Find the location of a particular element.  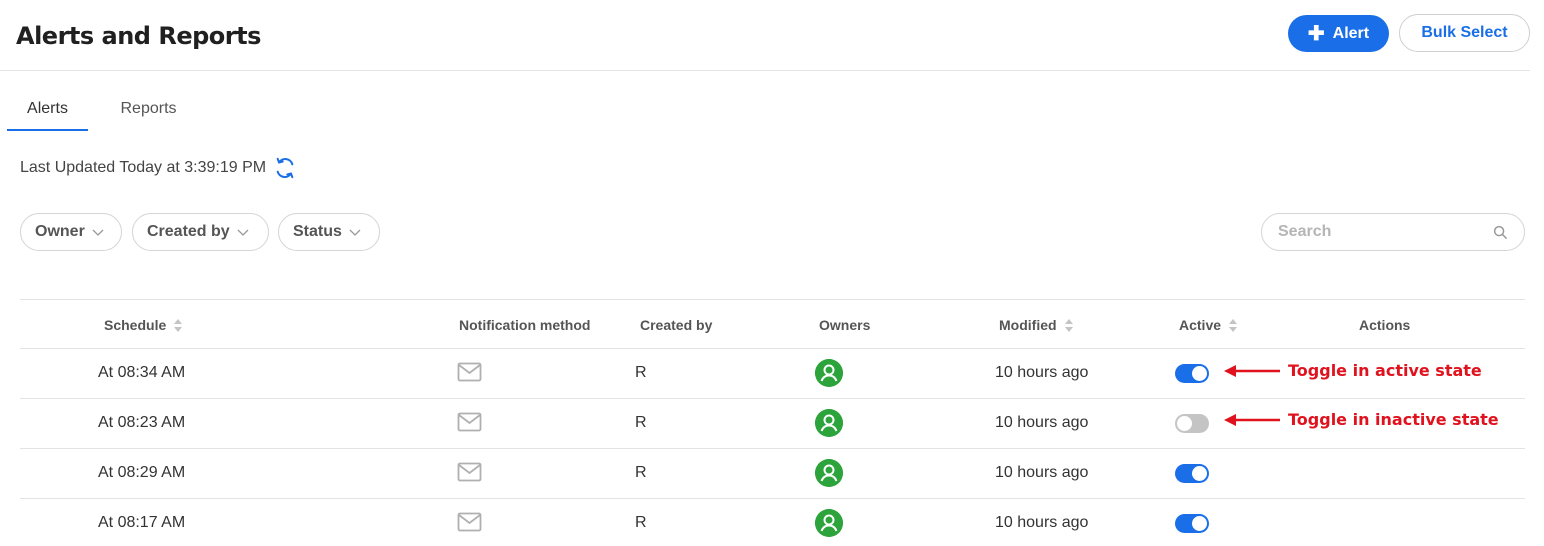

column-header-active: Active is located at coordinates (1208, 325).